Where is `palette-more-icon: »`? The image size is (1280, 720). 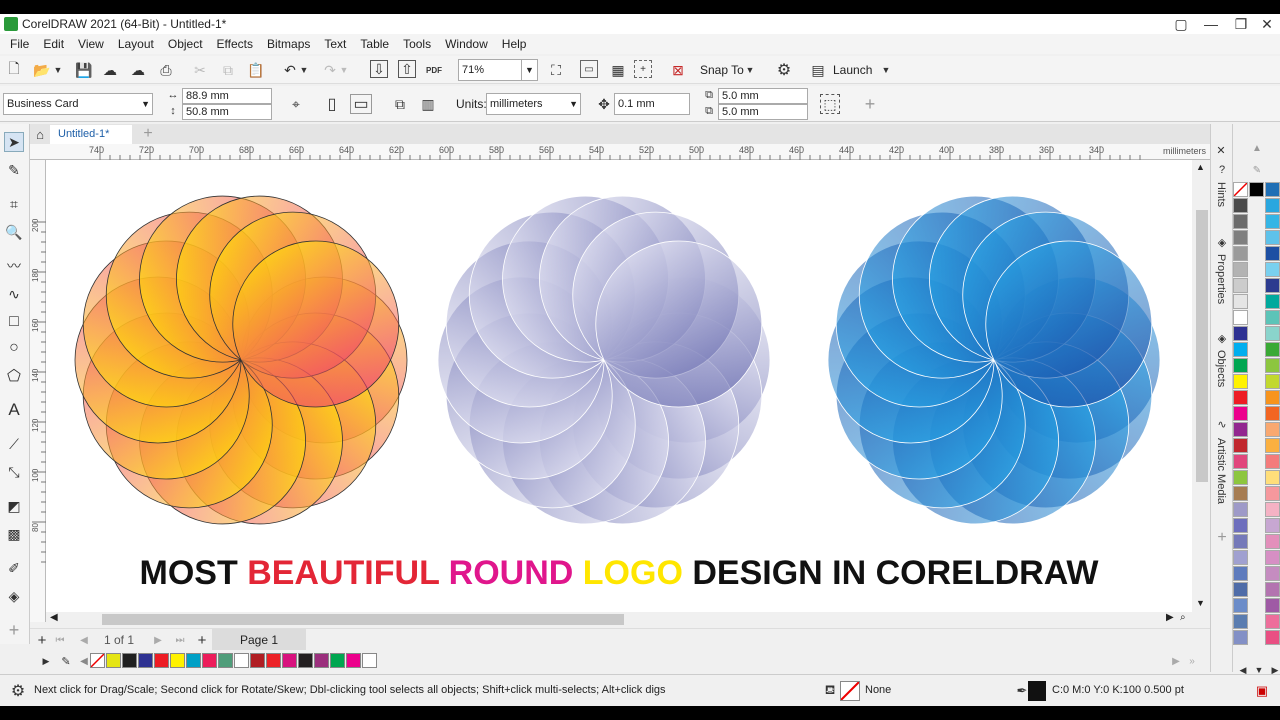
palette-more-icon: » is located at coordinates (1192, 661).